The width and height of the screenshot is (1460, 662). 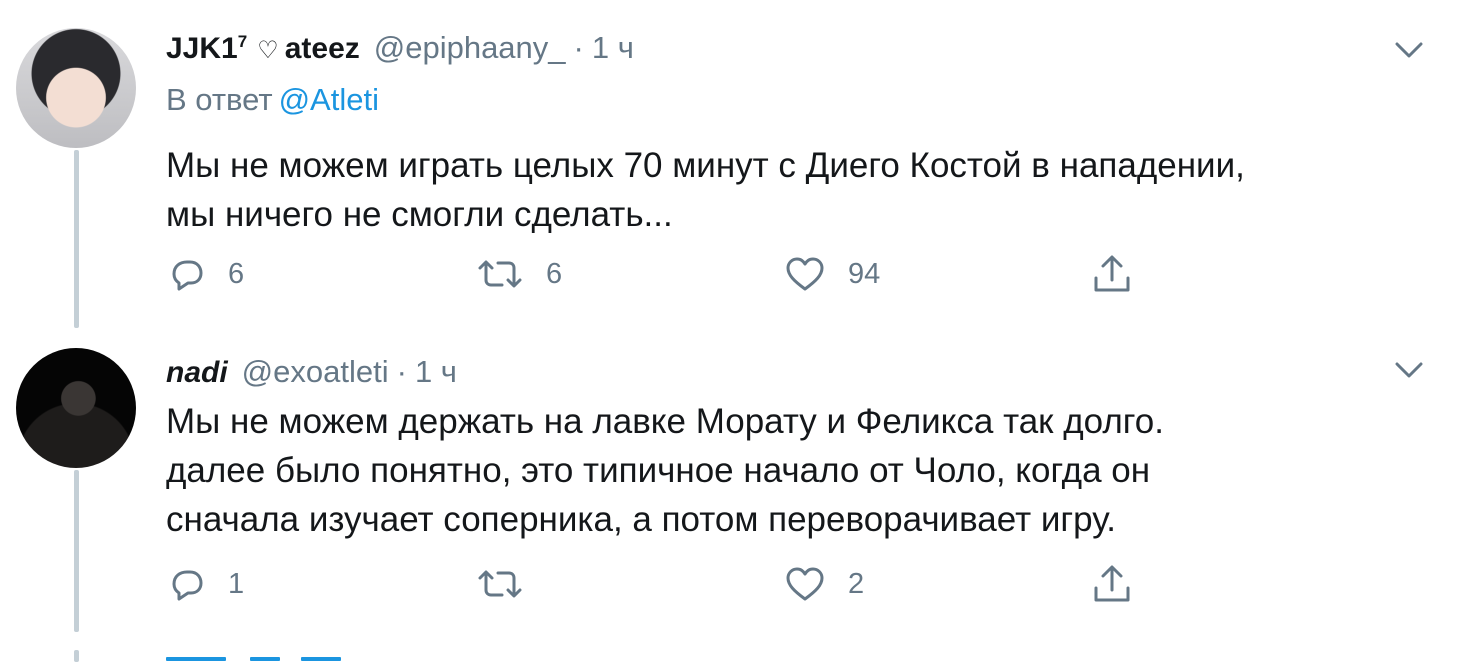 What do you see at coordinates (205, 584) in the screenshot?
I see `reply-button: 1` at bounding box center [205, 584].